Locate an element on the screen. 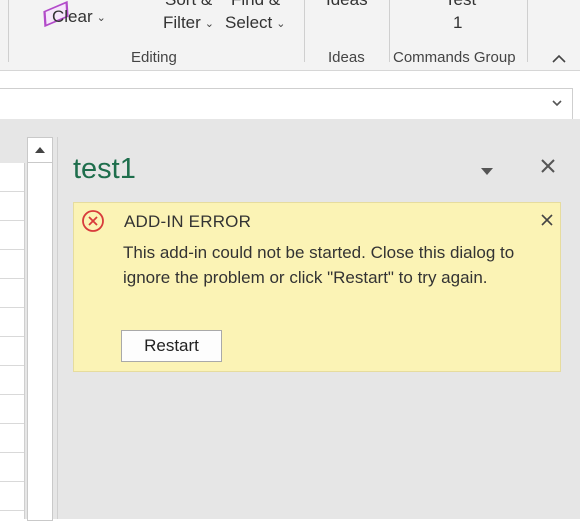 The width and height of the screenshot is (580, 521). collapse-ribbon-button is located at coordinates (559, 59).